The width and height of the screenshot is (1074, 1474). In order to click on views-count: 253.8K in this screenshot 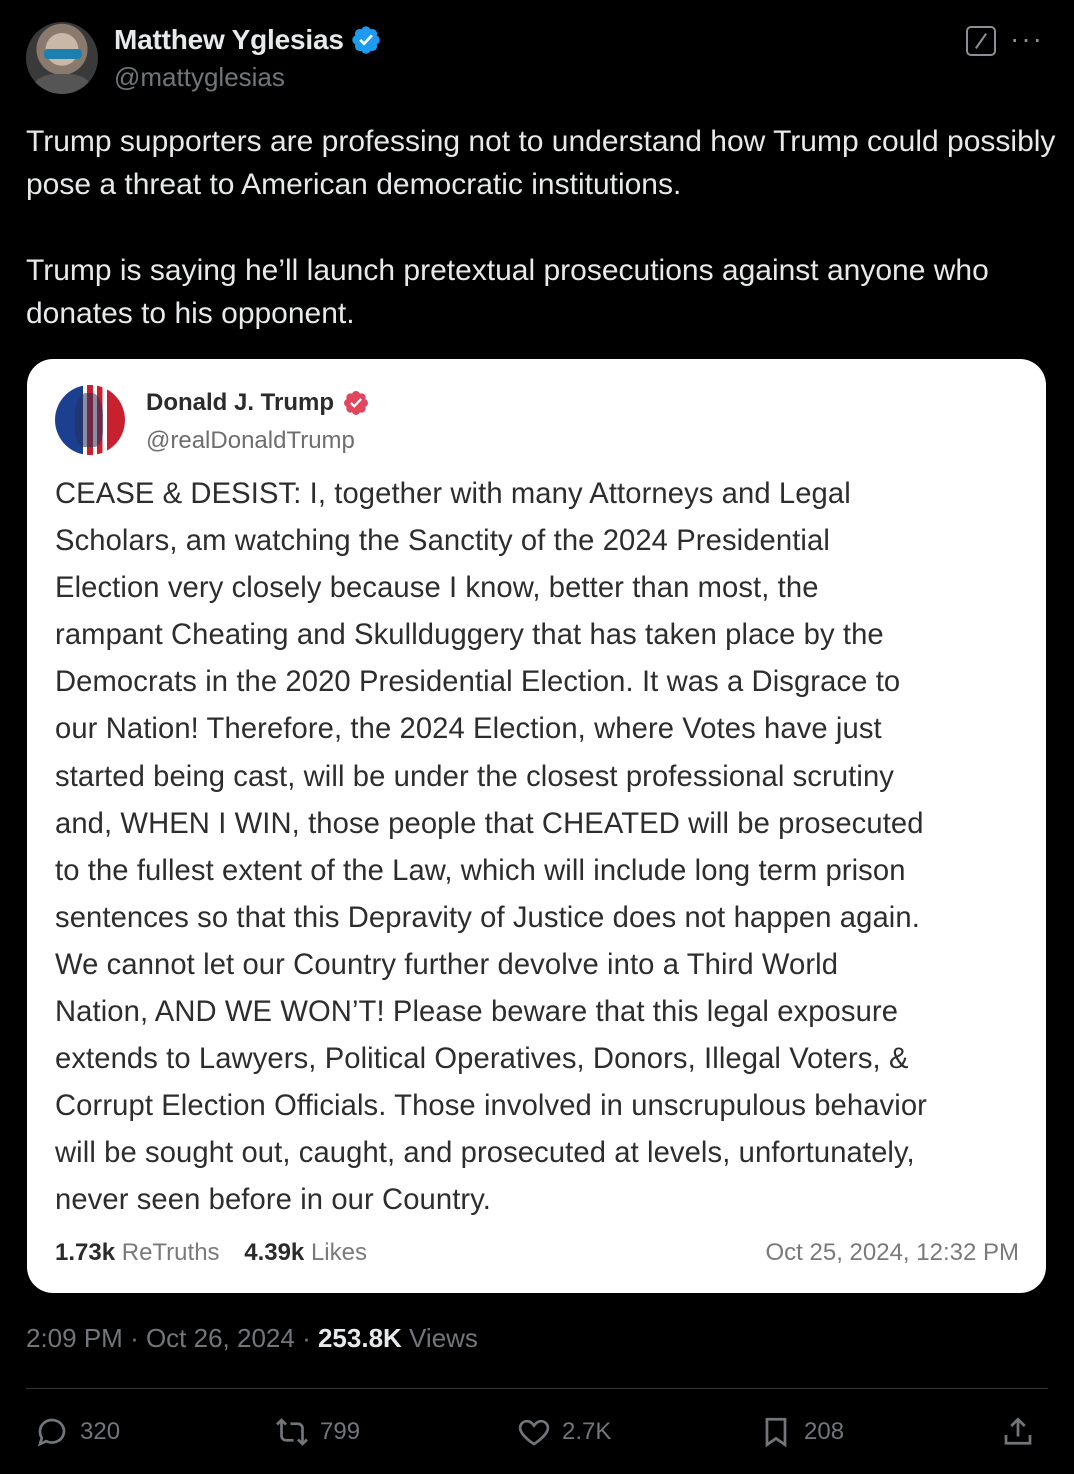, I will do `click(359, 1338)`.